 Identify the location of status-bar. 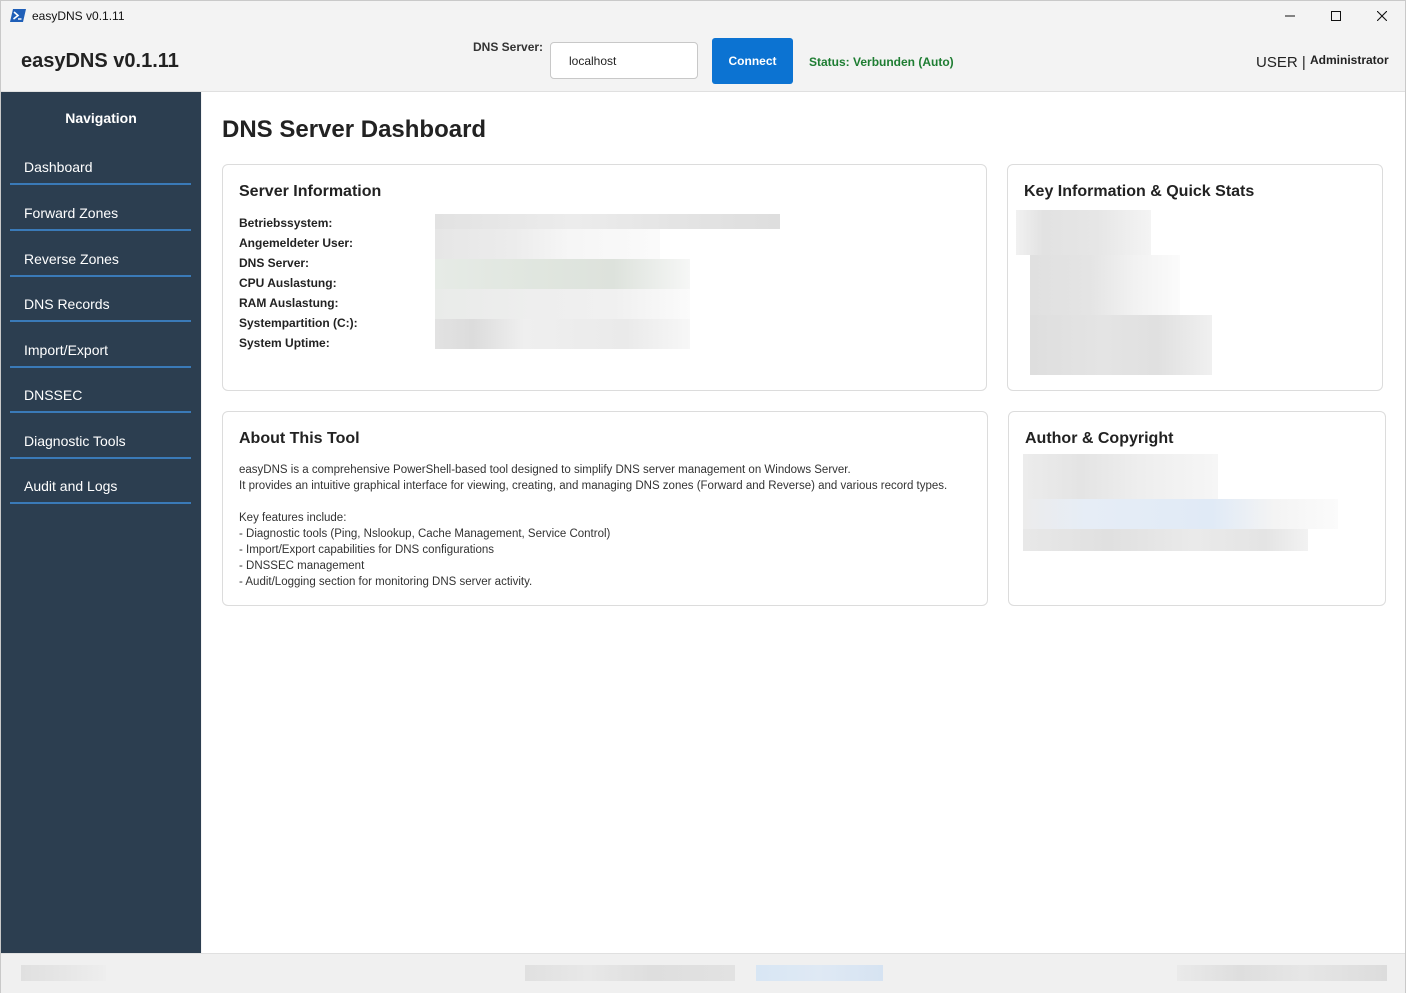
(703, 973).